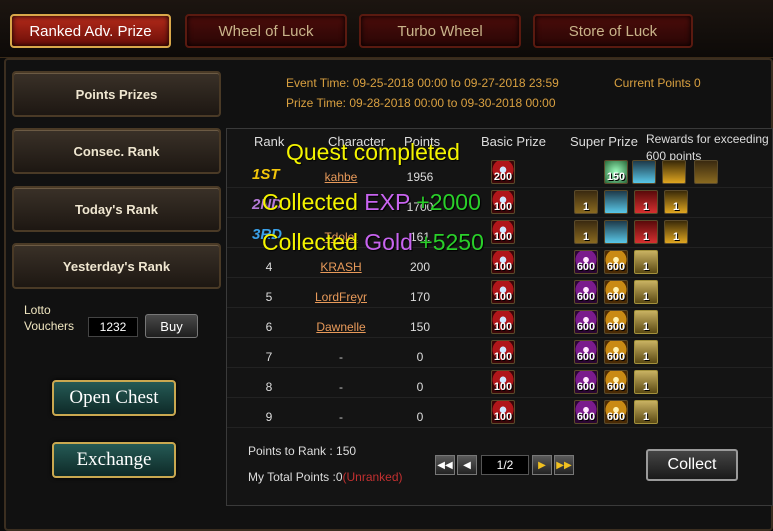 The width and height of the screenshot is (773, 531). What do you see at coordinates (114, 398) in the screenshot?
I see `open-chest-button: Open Chest` at bounding box center [114, 398].